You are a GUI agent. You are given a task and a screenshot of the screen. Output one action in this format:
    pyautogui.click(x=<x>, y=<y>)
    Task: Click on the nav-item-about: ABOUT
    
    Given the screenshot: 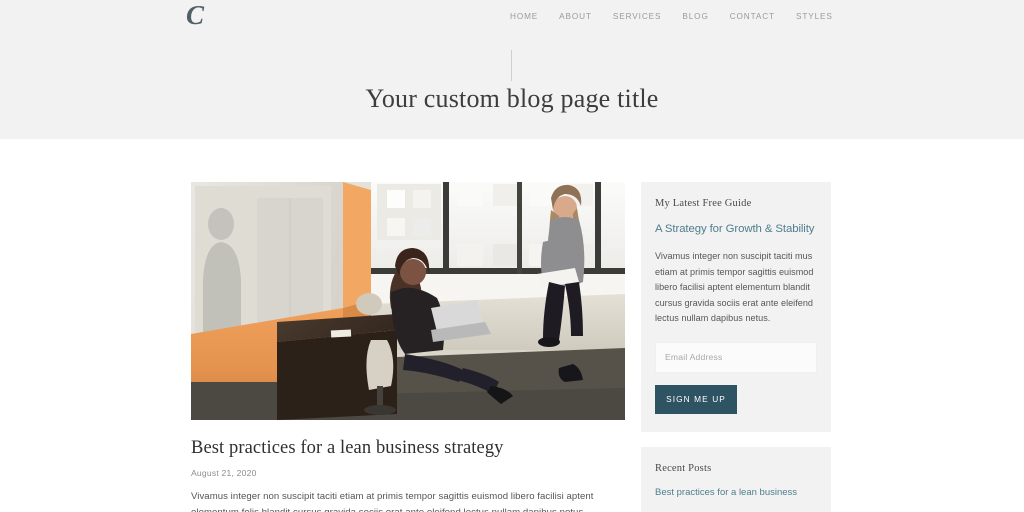 What is the action you would take?
    pyautogui.click(x=575, y=16)
    